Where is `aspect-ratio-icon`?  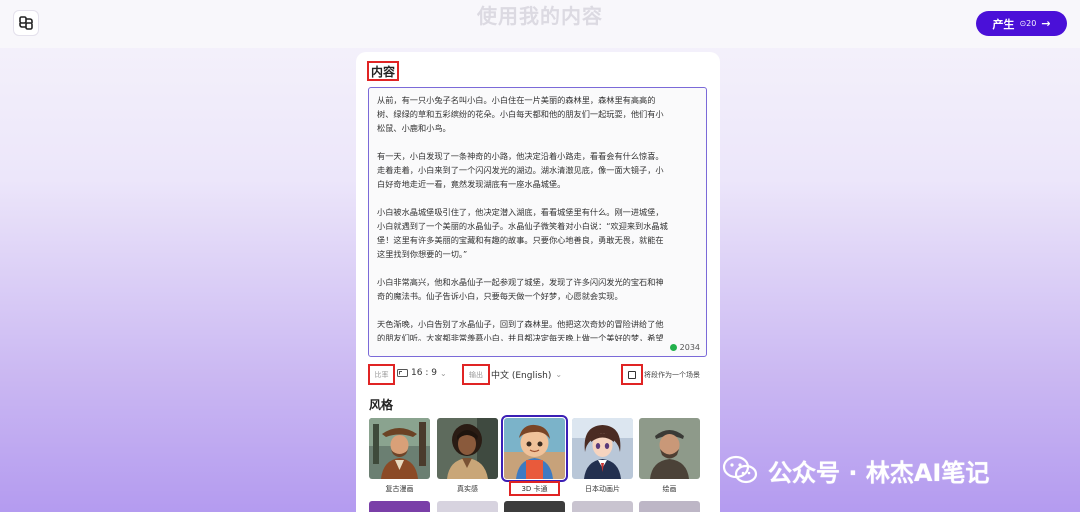 aspect-ratio-icon is located at coordinates (402, 373).